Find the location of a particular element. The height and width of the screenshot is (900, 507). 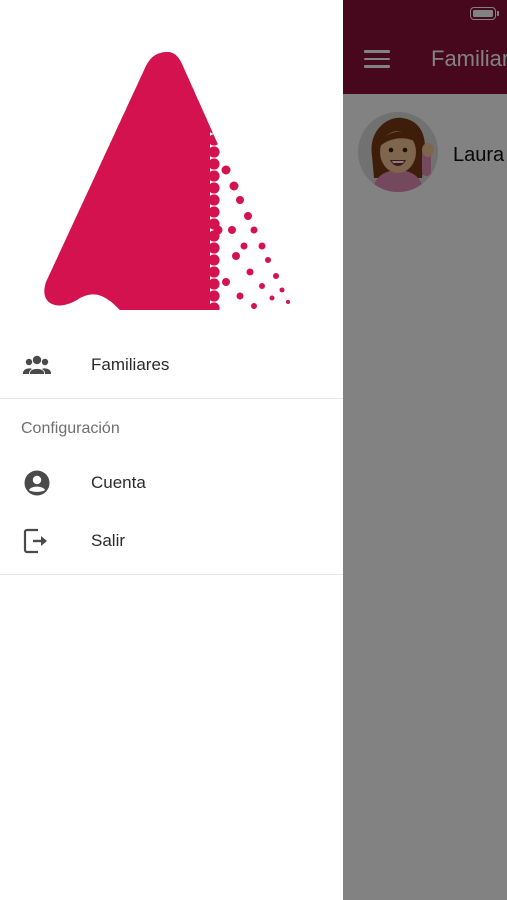

menu-item-familiares: Familiares is located at coordinates (171, 365).